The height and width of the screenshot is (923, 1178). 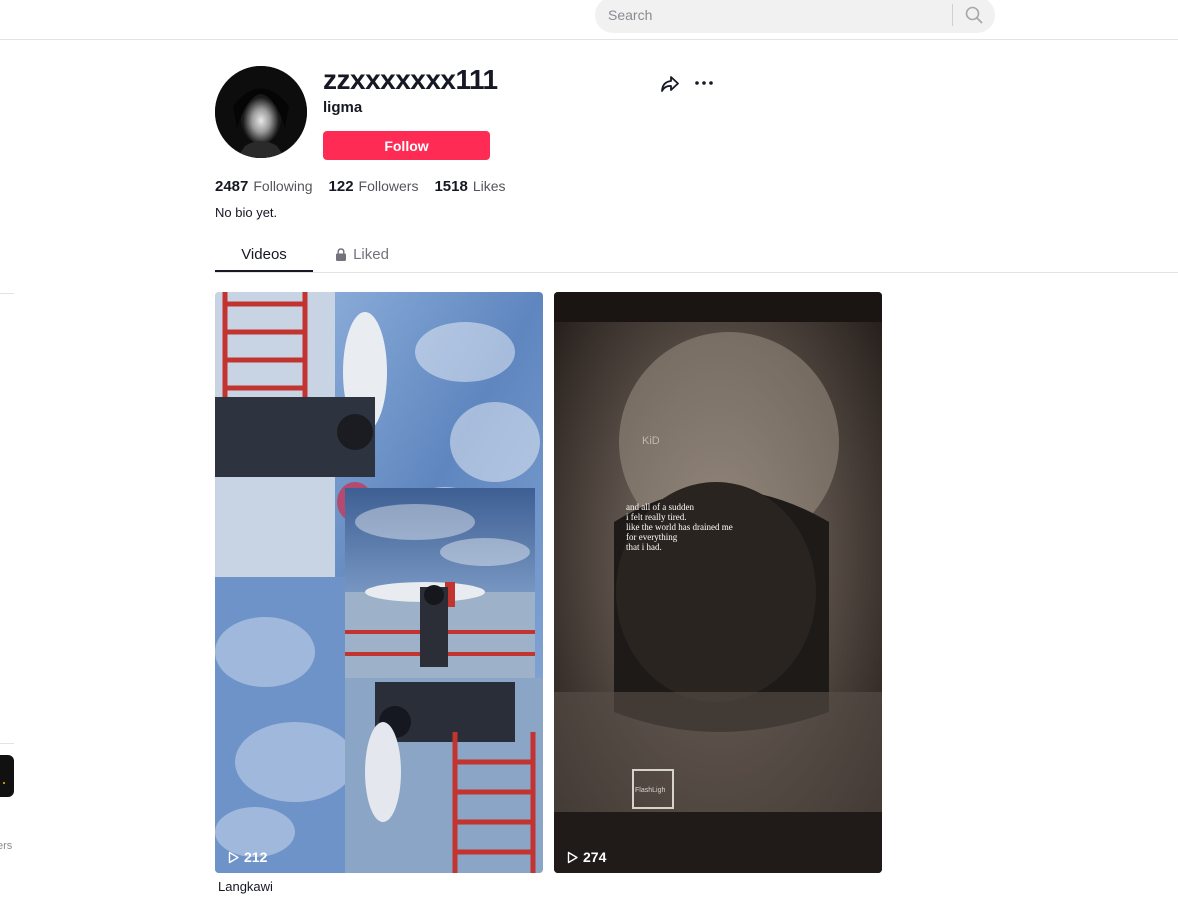 What do you see at coordinates (410, 79) in the screenshot?
I see `username: zzxxxxxxx111` at bounding box center [410, 79].